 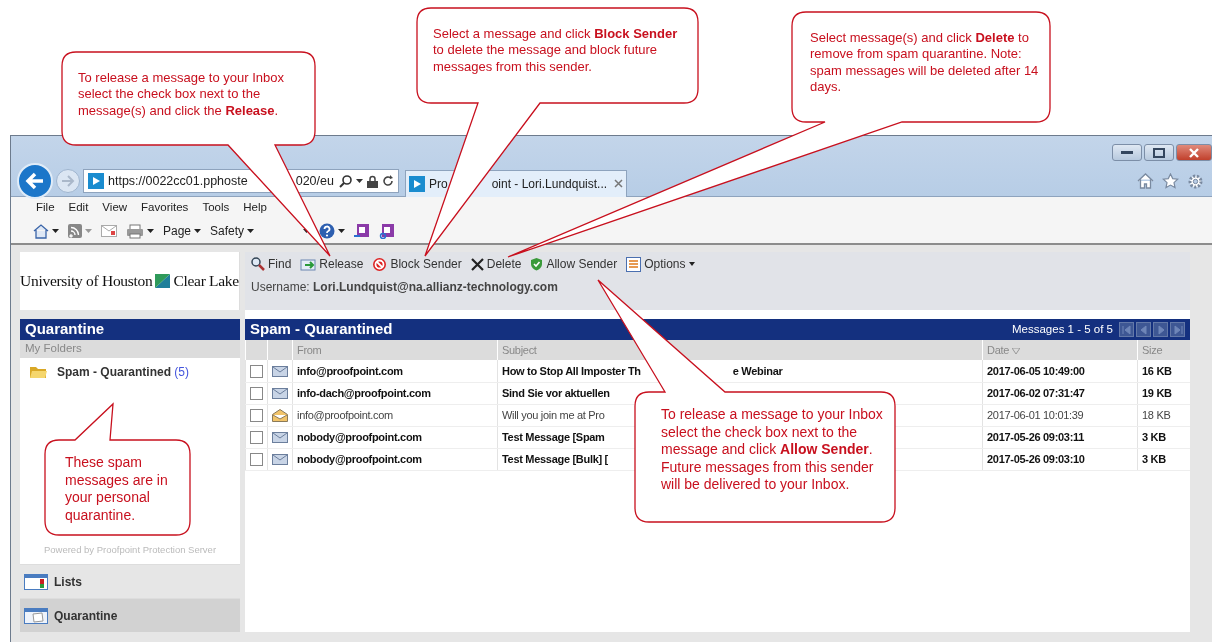 I want to click on toolbar-button: Release, so click(x=332, y=264).